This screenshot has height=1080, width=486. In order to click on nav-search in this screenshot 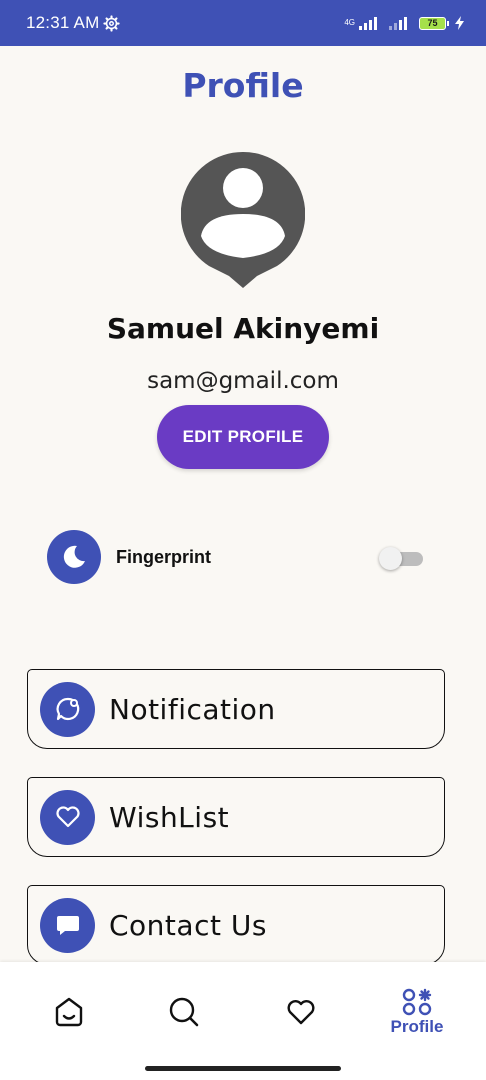, I will do `click(184, 1012)`.